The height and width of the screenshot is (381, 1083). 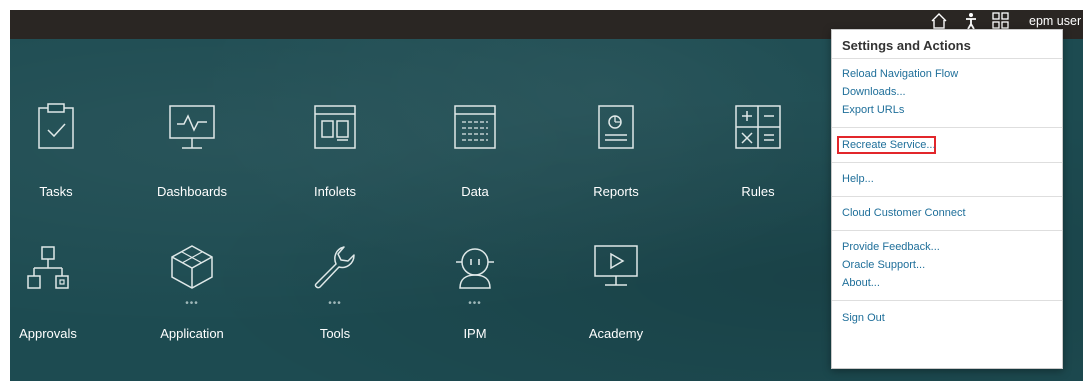 I want to click on academy-video-icon, so click(x=616, y=265).